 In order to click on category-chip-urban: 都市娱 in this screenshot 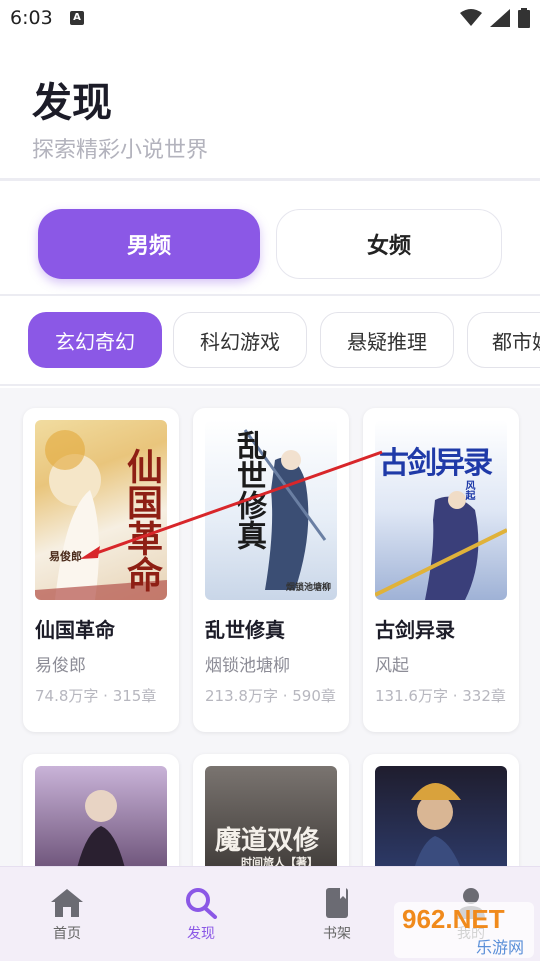, I will do `click(503, 340)`.